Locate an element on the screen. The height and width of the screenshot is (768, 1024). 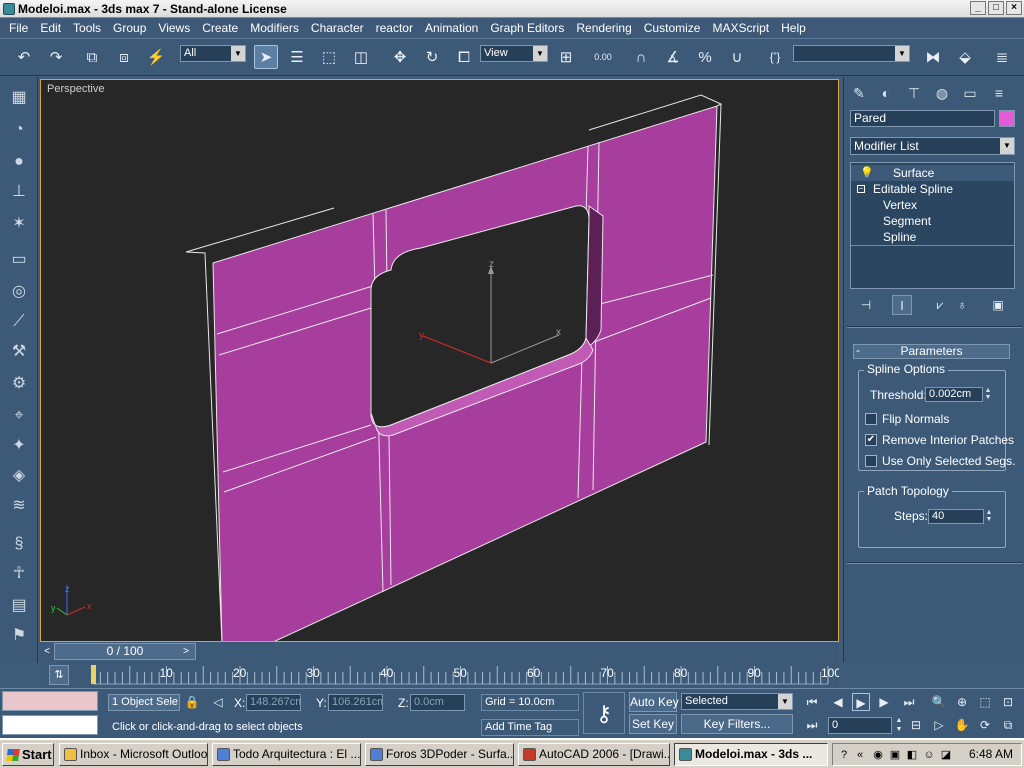
arc-rotate-icon: ⟳ is located at coordinates (985, 725).